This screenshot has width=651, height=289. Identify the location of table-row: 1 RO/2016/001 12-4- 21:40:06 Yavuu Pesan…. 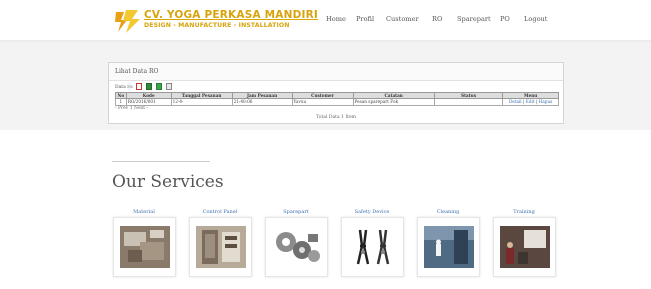
(337, 102).